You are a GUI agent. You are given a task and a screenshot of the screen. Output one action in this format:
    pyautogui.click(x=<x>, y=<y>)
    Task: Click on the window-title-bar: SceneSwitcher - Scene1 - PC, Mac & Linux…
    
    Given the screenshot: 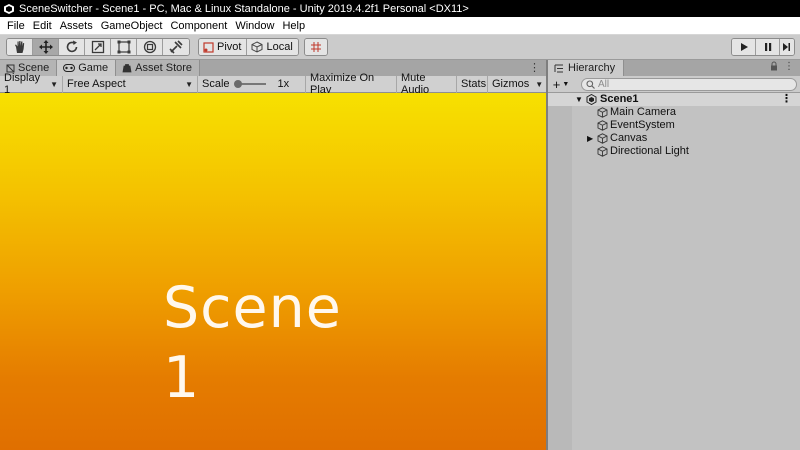 What is the action you would take?
    pyautogui.click(x=400, y=8)
    